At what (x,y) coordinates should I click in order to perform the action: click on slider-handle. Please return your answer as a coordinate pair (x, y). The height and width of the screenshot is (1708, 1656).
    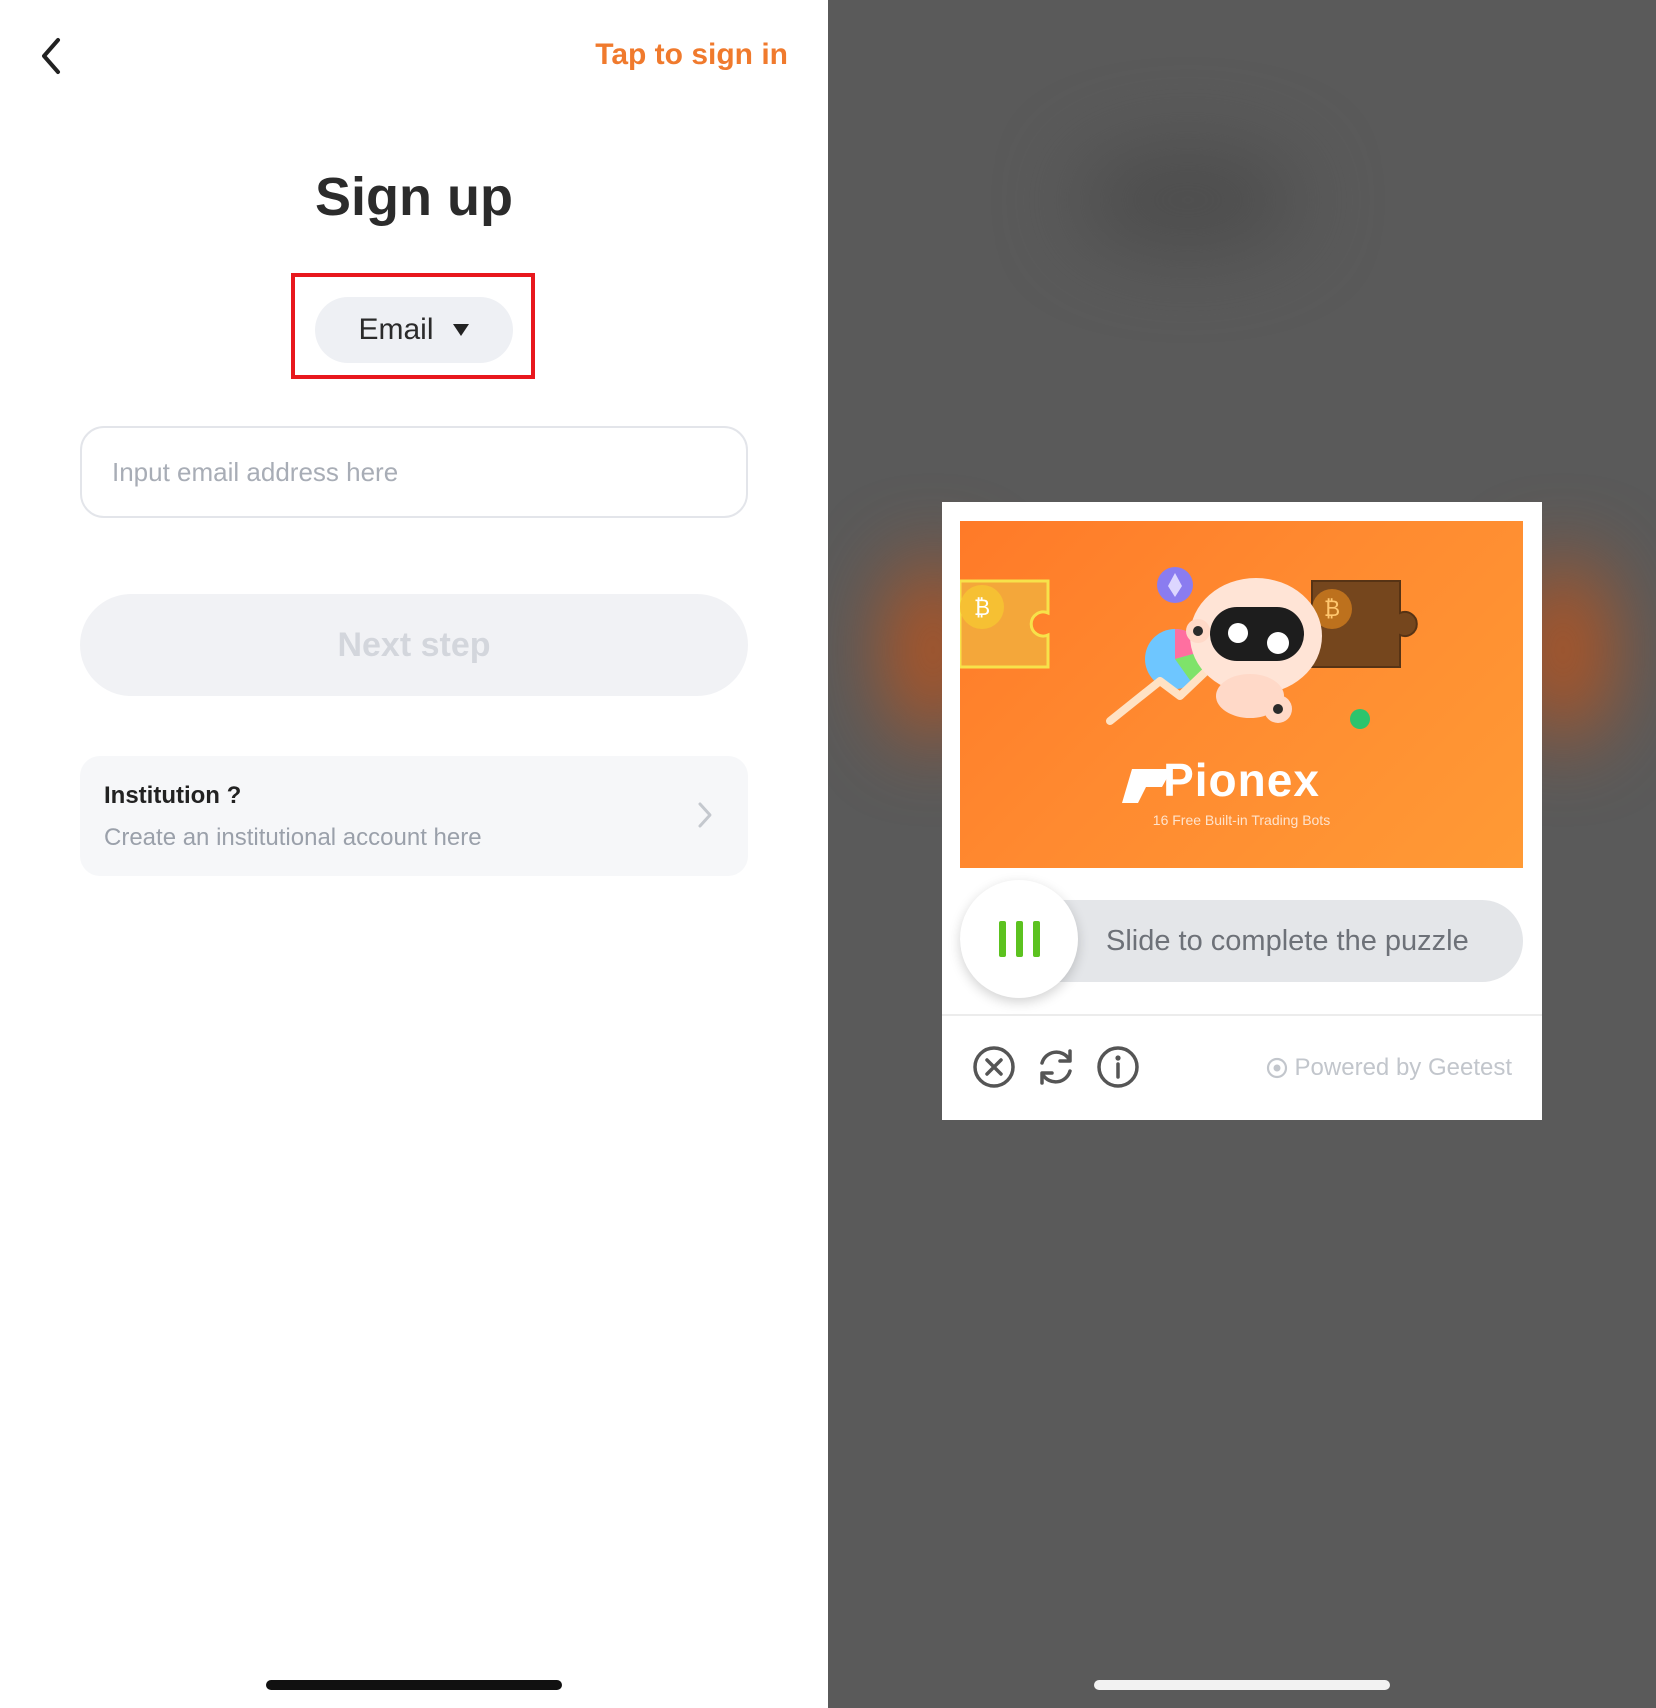
    Looking at the image, I should click on (1019, 939).